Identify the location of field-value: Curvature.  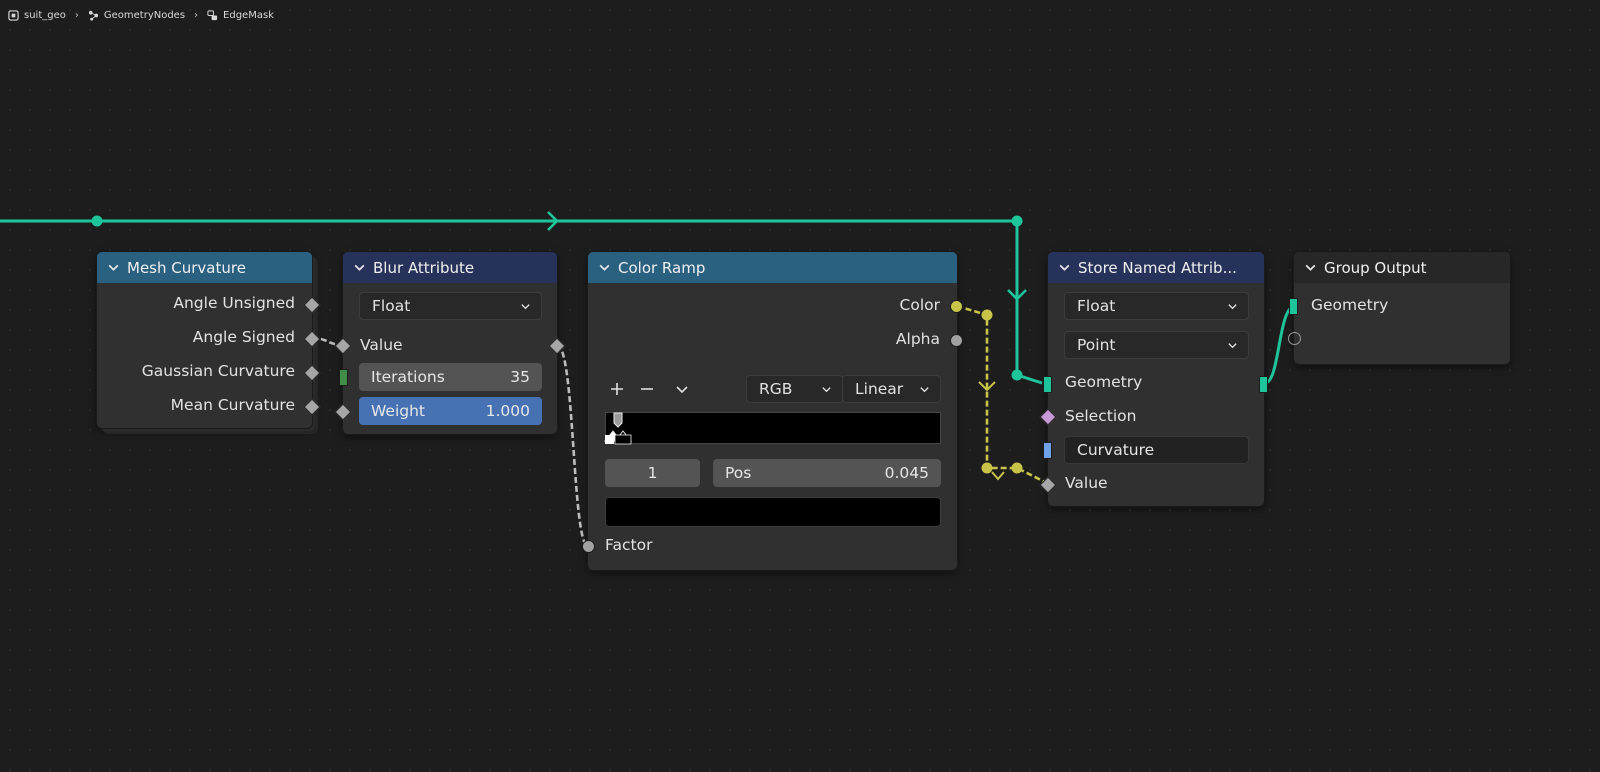
(1116, 450).